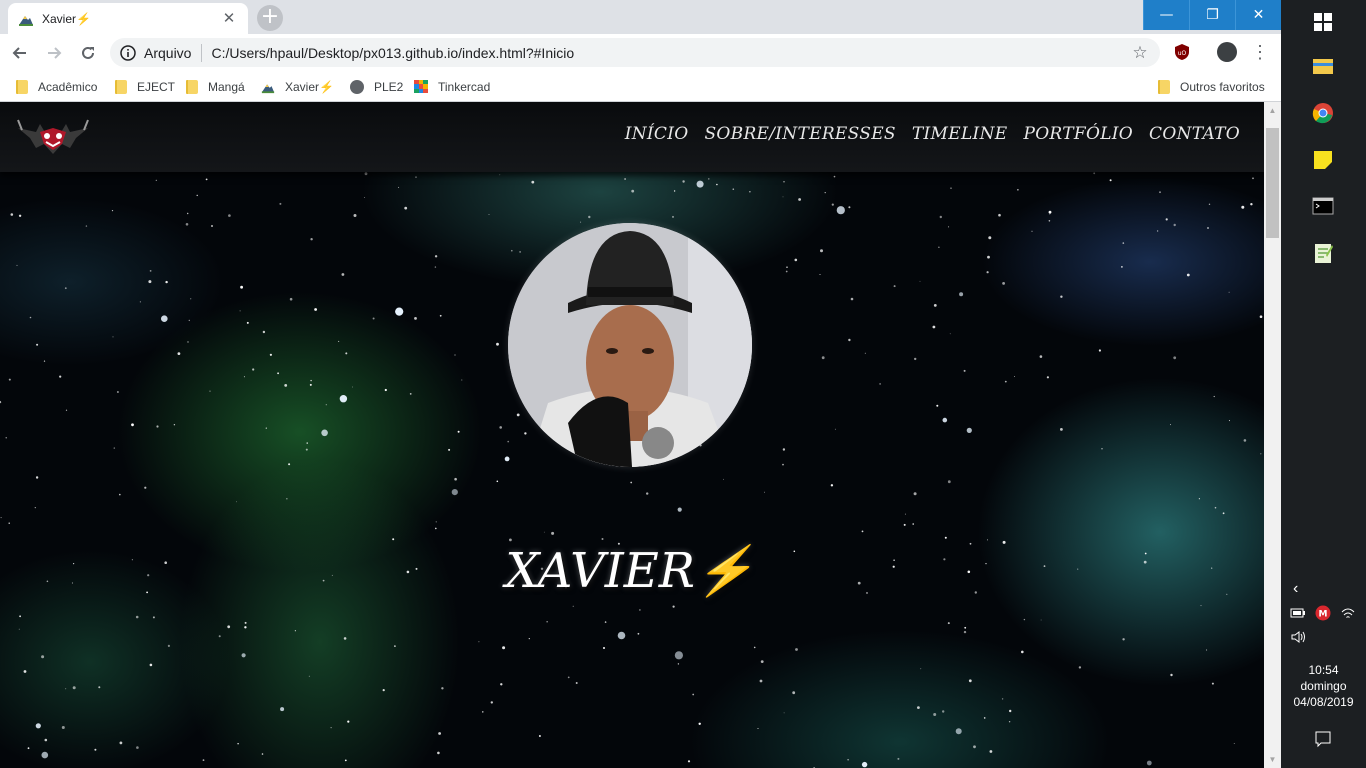  Describe the element at coordinates (1323, 739) in the screenshot. I see `action-center-icon` at that location.